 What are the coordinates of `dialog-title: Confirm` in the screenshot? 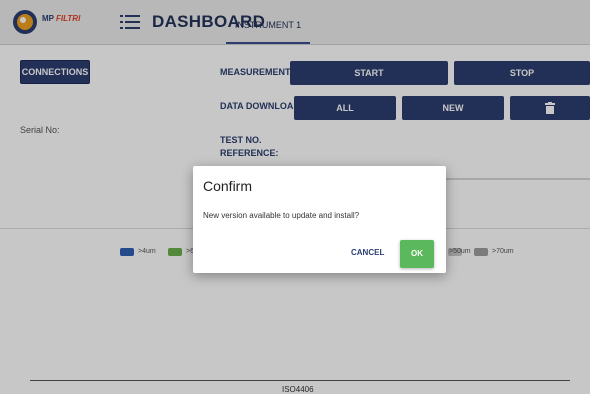 It's located at (228, 186).